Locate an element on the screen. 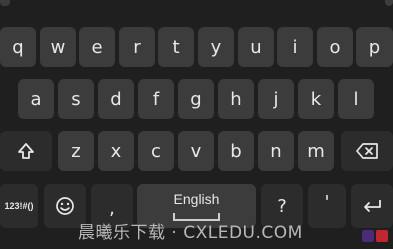 The height and width of the screenshot is (249, 393). key-u: u is located at coordinates (256, 47).